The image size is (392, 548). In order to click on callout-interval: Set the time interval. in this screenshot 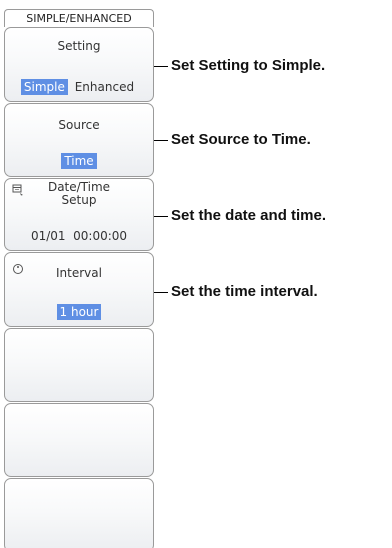, I will do `click(244, 291)`.